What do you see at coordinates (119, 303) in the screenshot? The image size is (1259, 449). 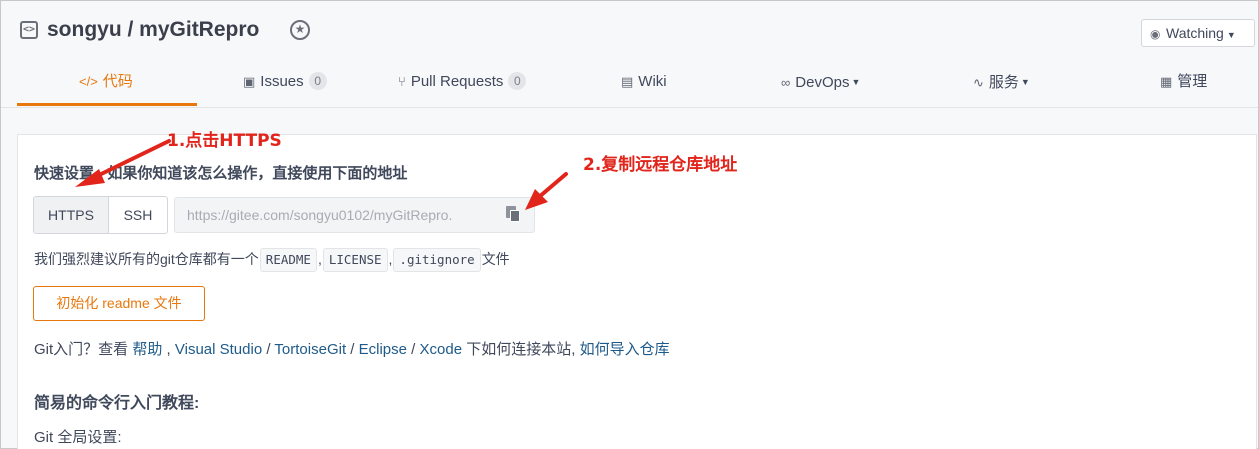 I see `init-readme-button: 初始化 readme 文件` at bounding box center [119, 303].